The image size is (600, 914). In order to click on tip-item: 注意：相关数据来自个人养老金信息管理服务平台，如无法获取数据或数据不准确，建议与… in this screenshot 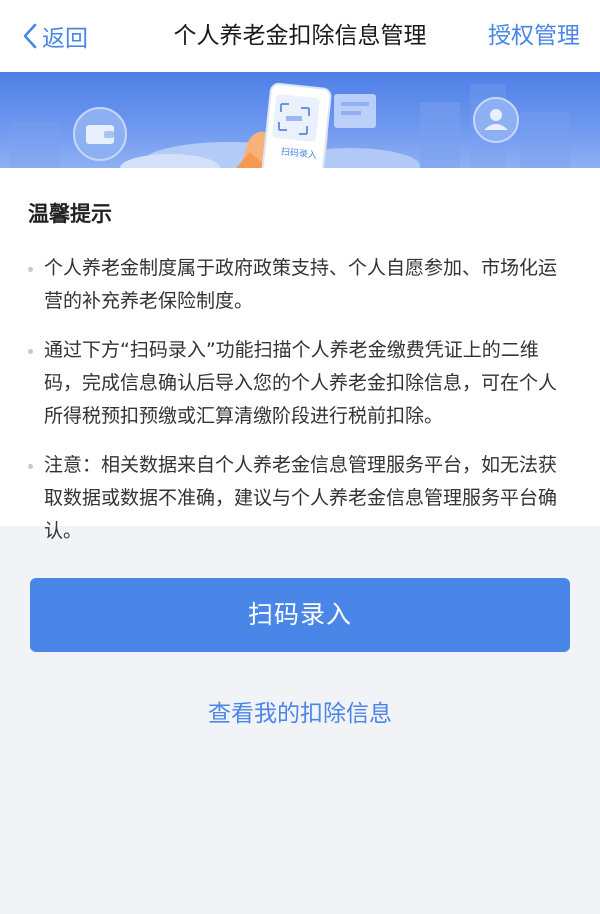, I will do `click(300, 498)`.